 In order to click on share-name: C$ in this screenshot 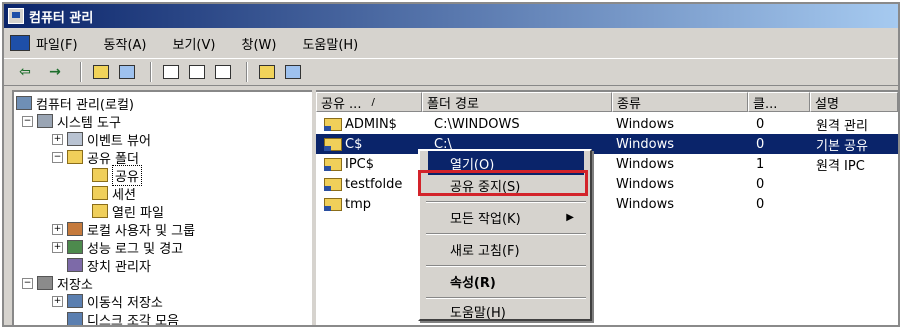, I will do `click(354, 144)`.